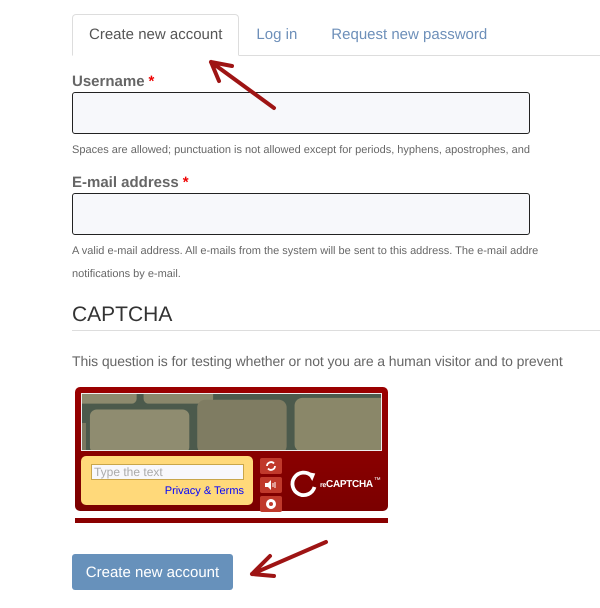 The height and width of the screenshot is (608, 600). I want to click on field-label: E-mail address, so click(125, 183).